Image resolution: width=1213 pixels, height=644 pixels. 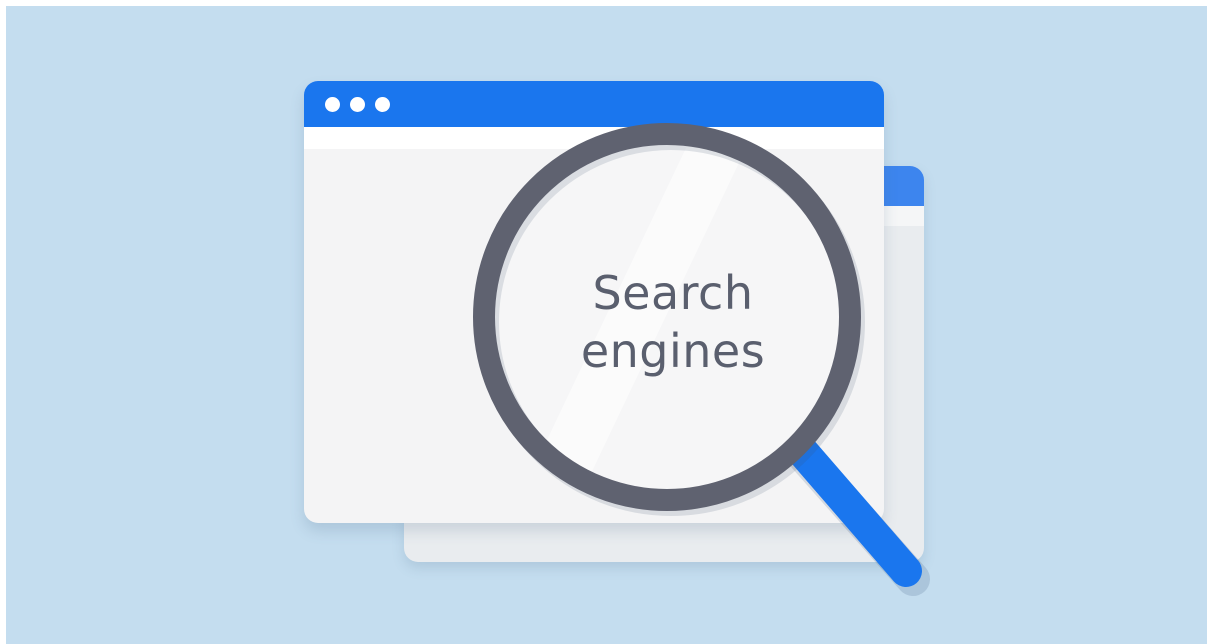 I want to click on magnifier-handle, so click(x=851, y=507).